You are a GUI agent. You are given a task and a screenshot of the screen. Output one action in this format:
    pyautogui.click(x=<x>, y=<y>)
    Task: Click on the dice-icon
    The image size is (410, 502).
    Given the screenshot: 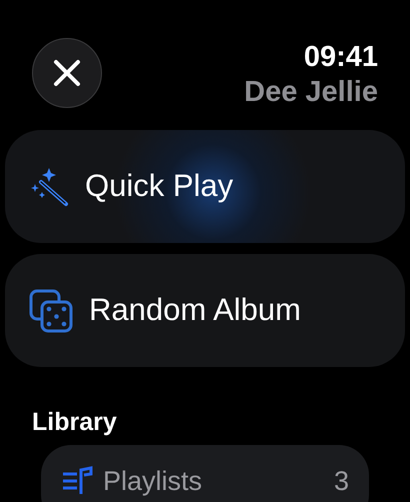 What is the action you would take?
    pyautogui.click(x=51, y=310)
    